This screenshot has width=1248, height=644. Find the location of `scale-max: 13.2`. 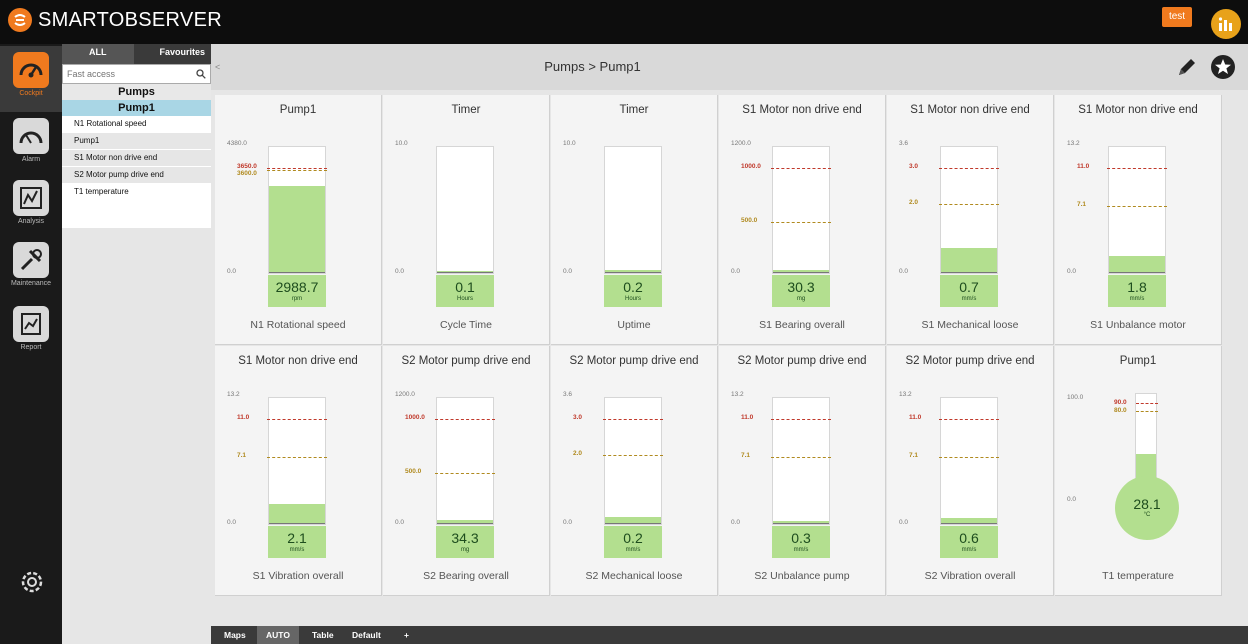

scale-max: 13.2 is located at coordinates (233, 394).